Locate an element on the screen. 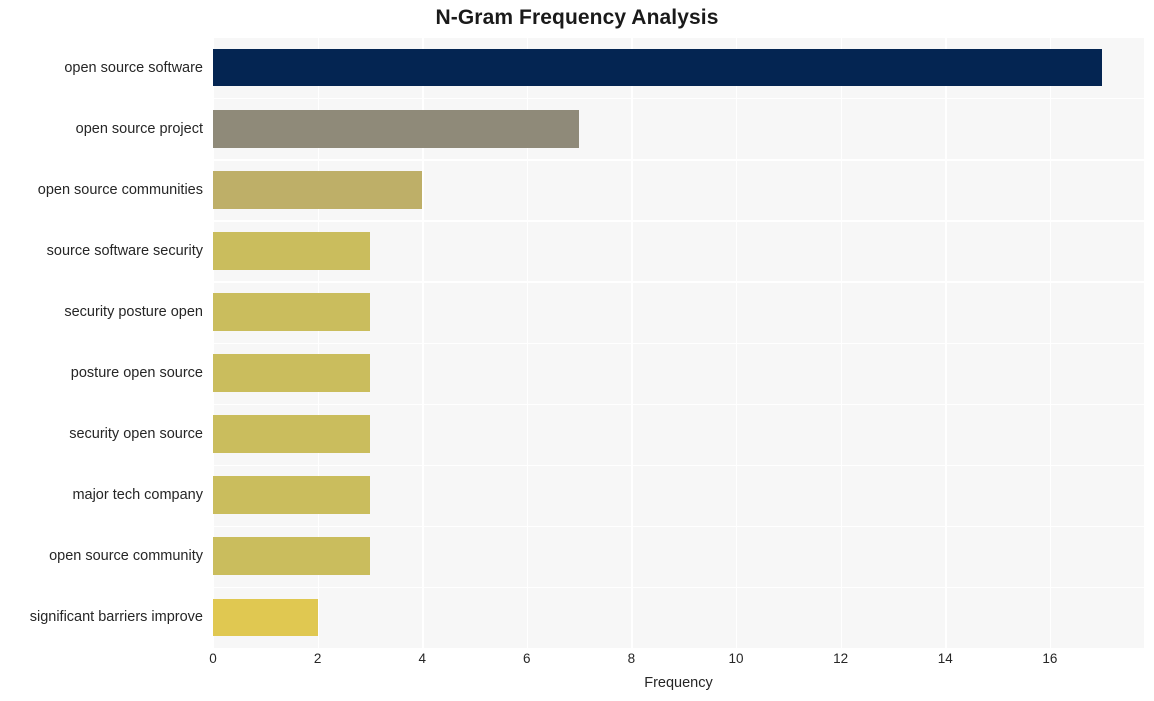 This screenshot has width=1154, height=701. x-axis-tick-label: 8 is located at coordinates (631, 658).